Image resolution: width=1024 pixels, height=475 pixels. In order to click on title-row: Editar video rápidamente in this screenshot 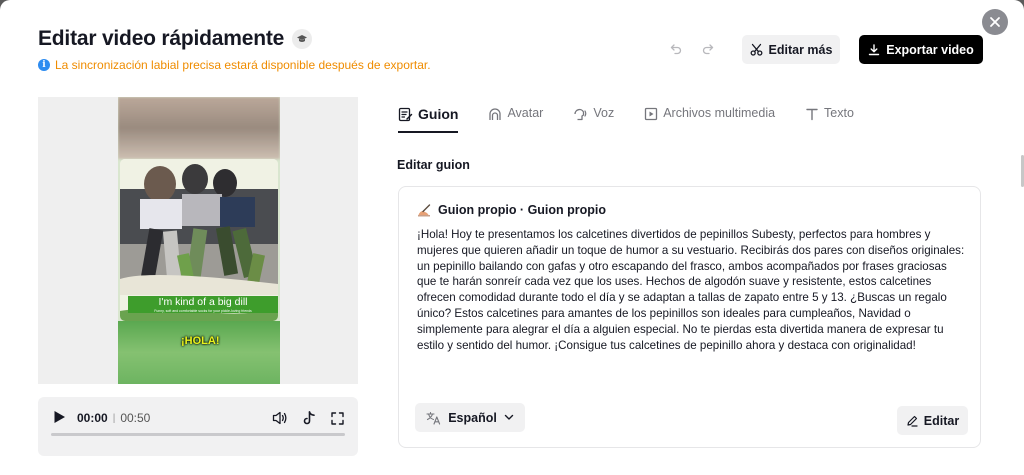, I will do `click(175, 39)`.